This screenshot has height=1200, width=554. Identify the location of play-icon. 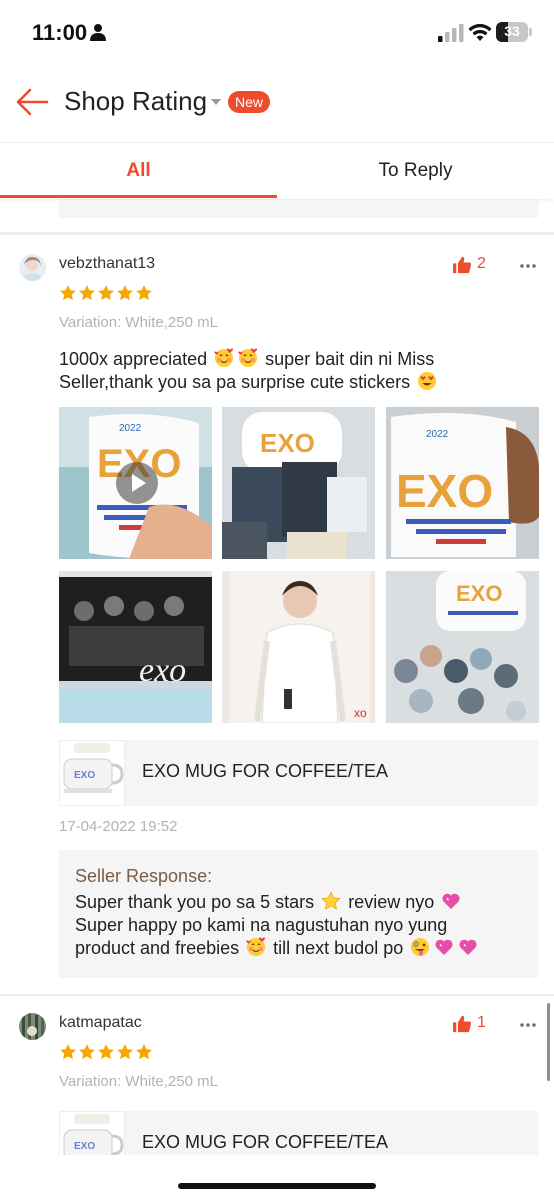
(137, 483).